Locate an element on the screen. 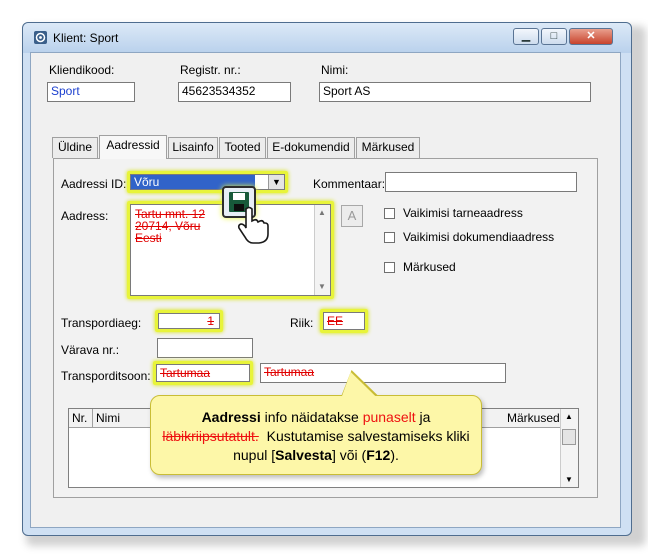 The width and height of the screenshot is (648, 557). address-line-2: 20714, Võru is located at coordinates (168, 226).